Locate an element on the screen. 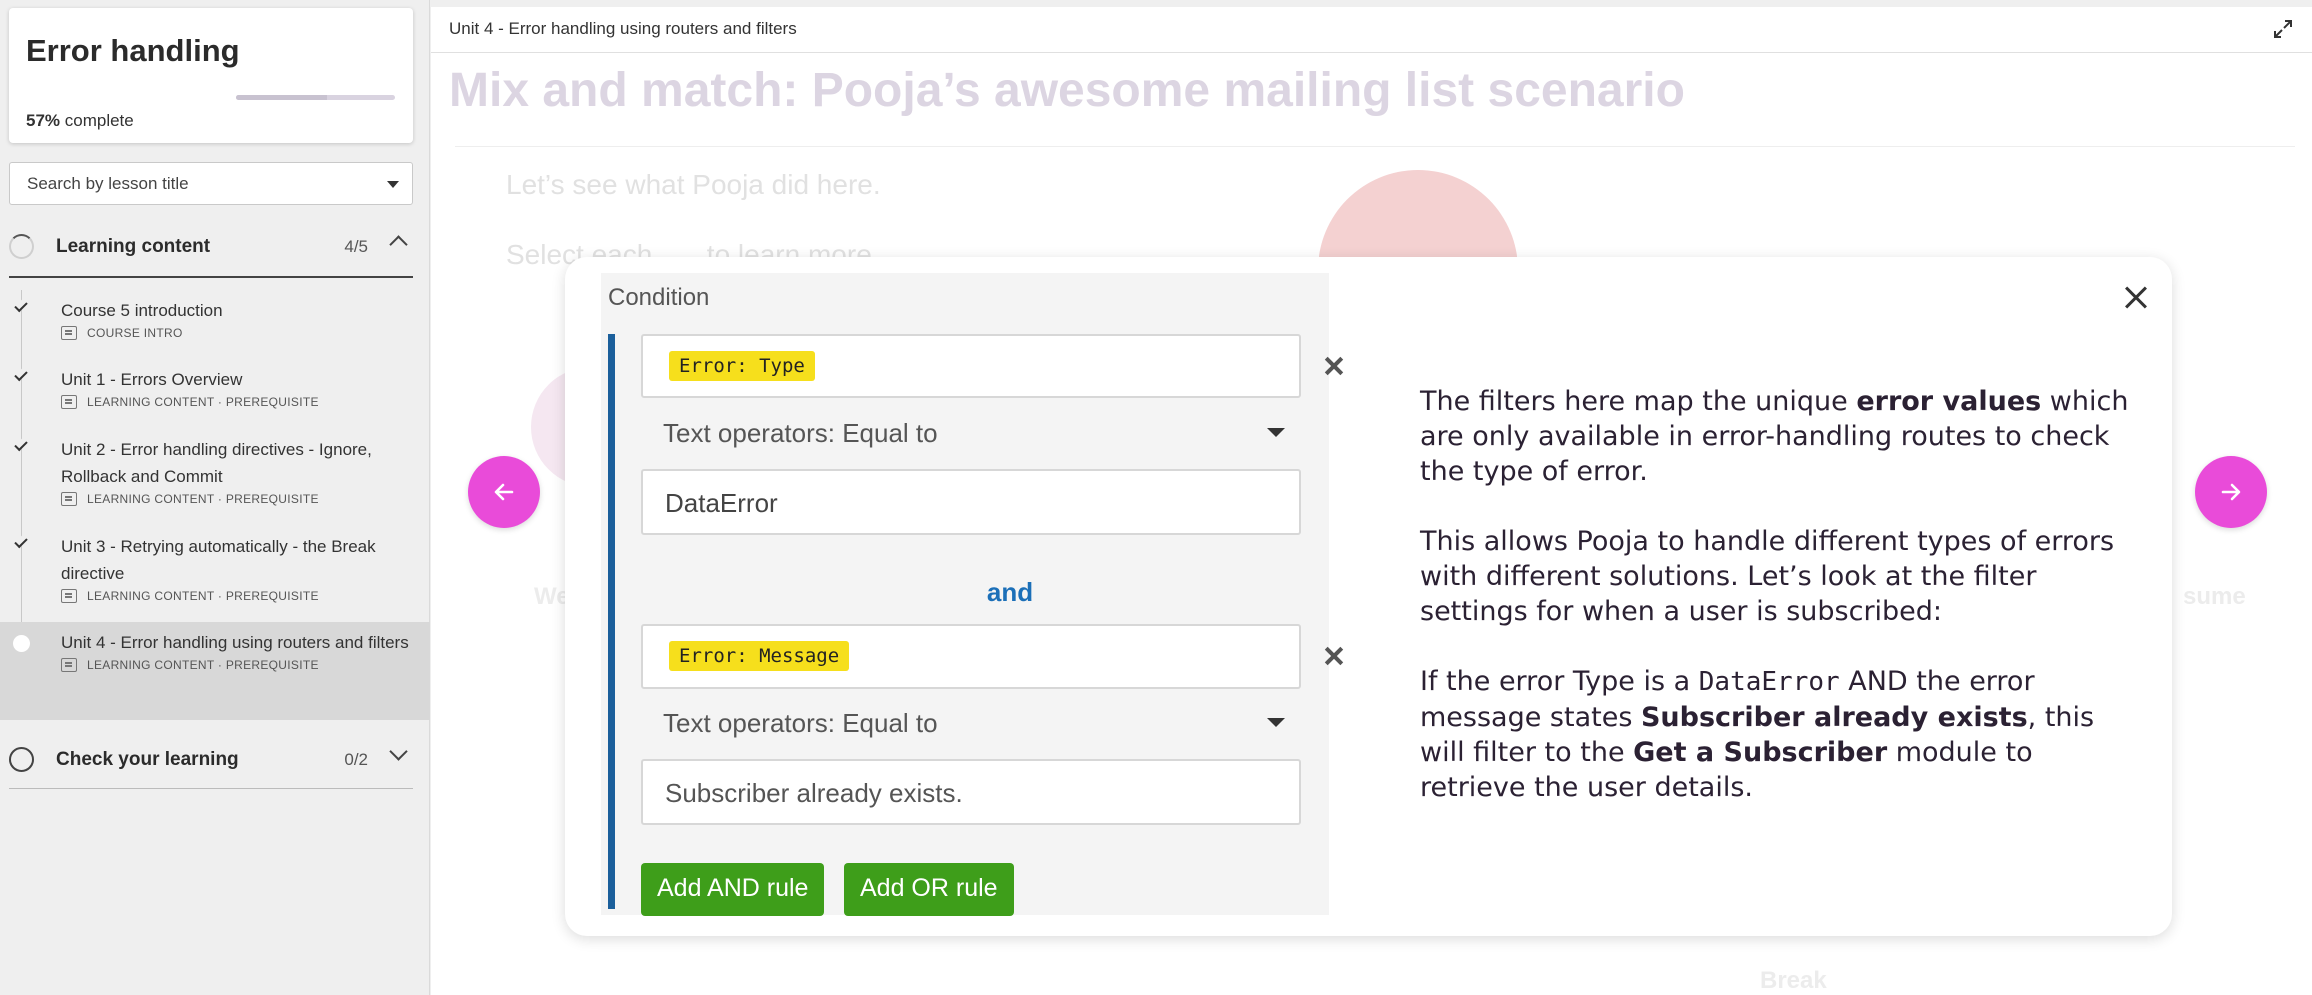 The image size is (2312, 995). lesson-search-select: Search by lesson title is located at coordinates (211, 183).